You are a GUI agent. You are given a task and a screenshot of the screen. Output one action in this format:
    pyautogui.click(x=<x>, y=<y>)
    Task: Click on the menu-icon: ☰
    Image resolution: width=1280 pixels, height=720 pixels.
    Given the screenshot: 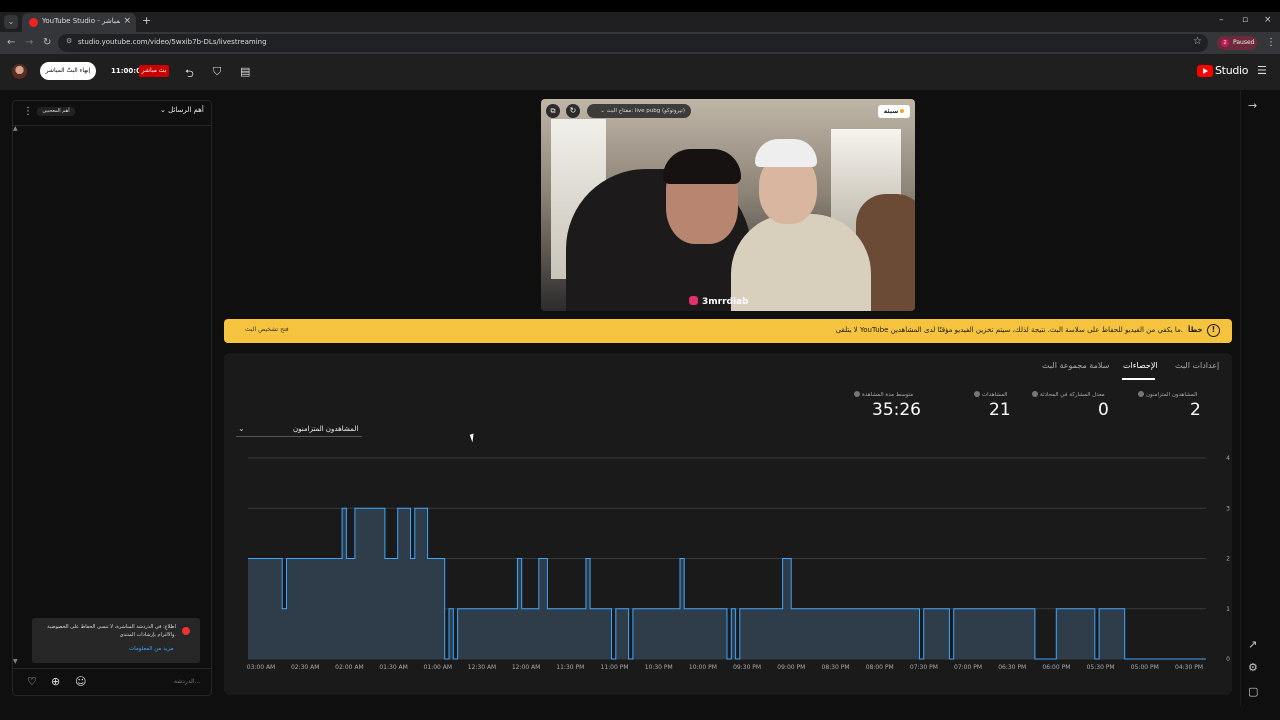 What is the action you would take?
    pyautogui.click(x=1262, y=70)
    